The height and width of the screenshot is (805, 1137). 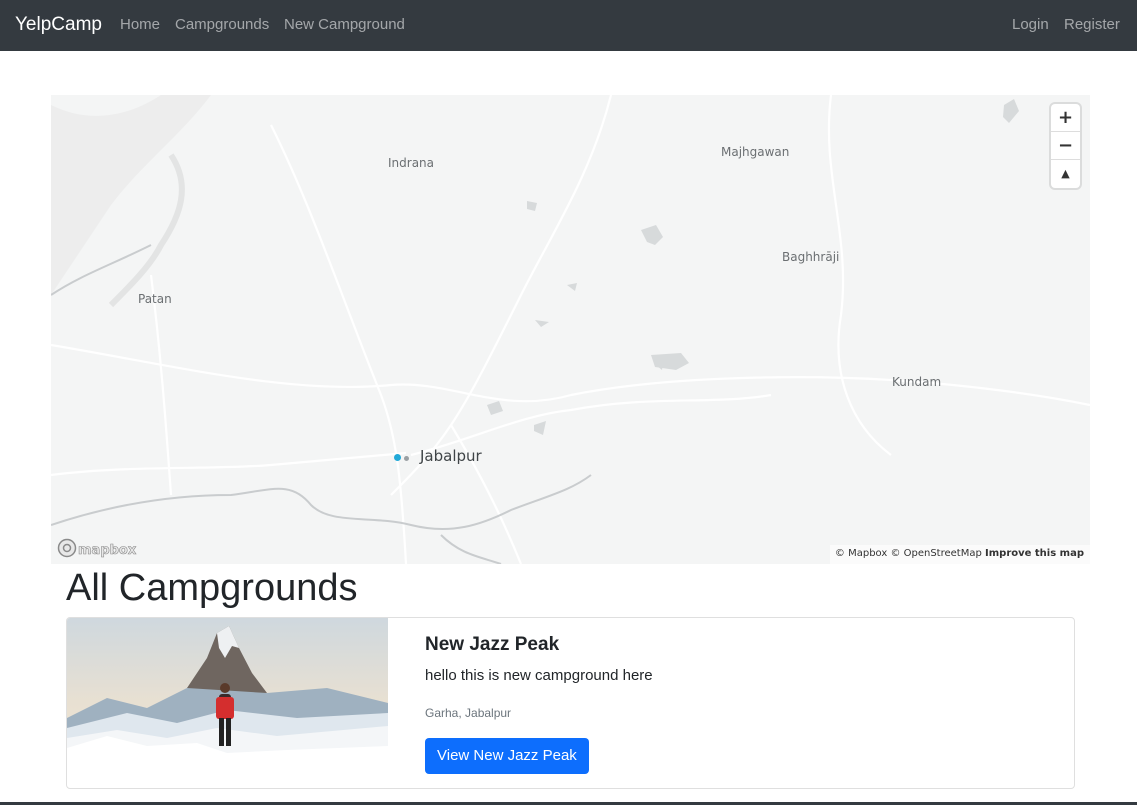 I want to click on campground-title: New Jazz Peak, so click(x=492, y=644).